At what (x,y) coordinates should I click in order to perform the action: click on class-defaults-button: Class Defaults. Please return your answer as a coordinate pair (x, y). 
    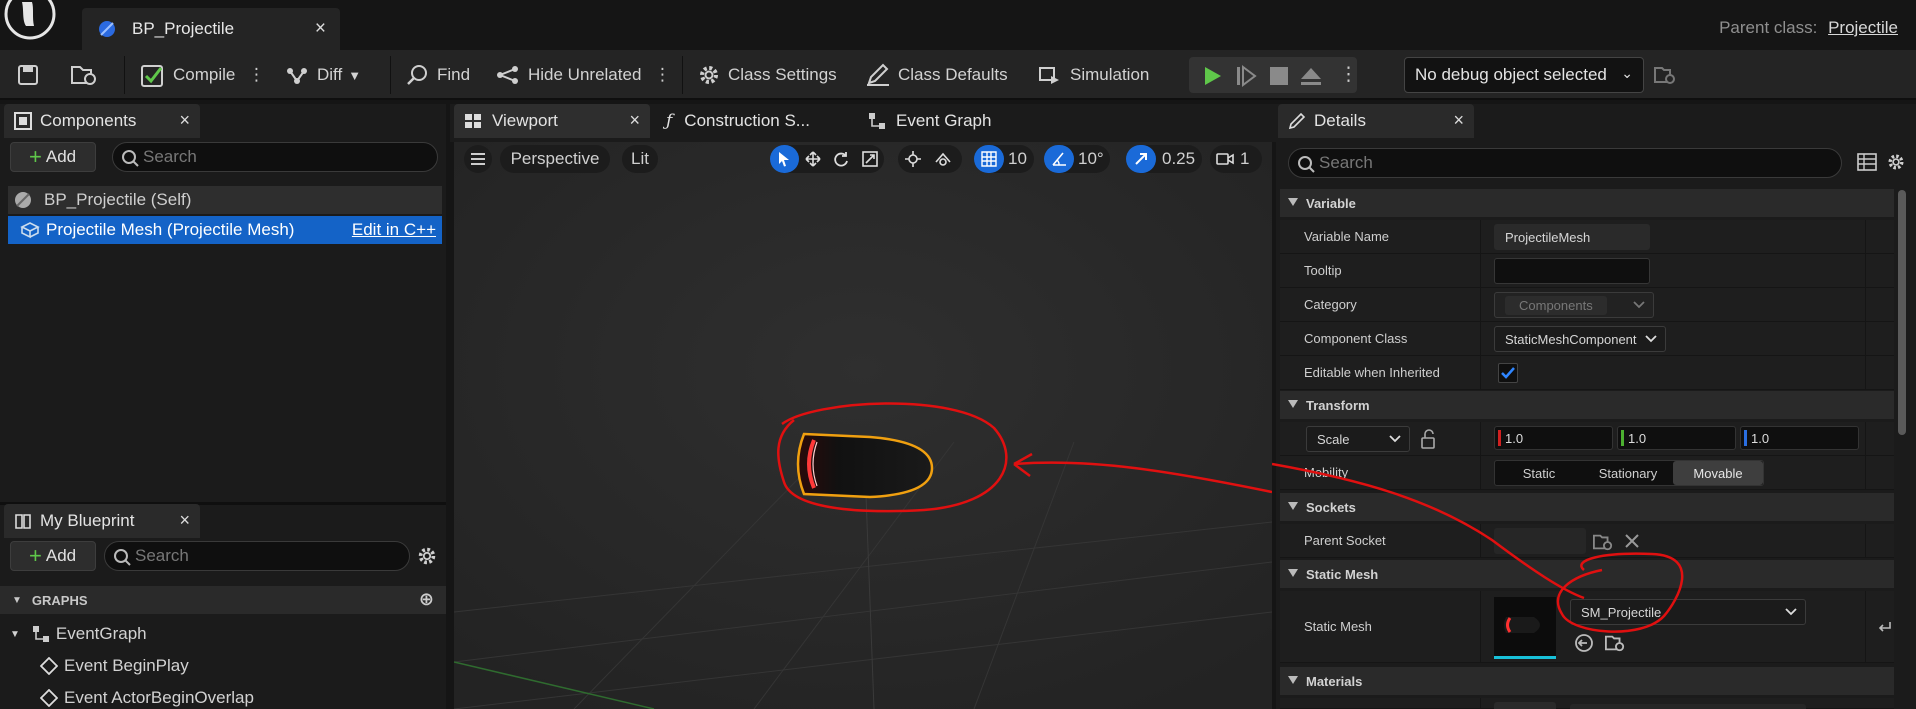
    Looking at the image, I should click on (936, 75).